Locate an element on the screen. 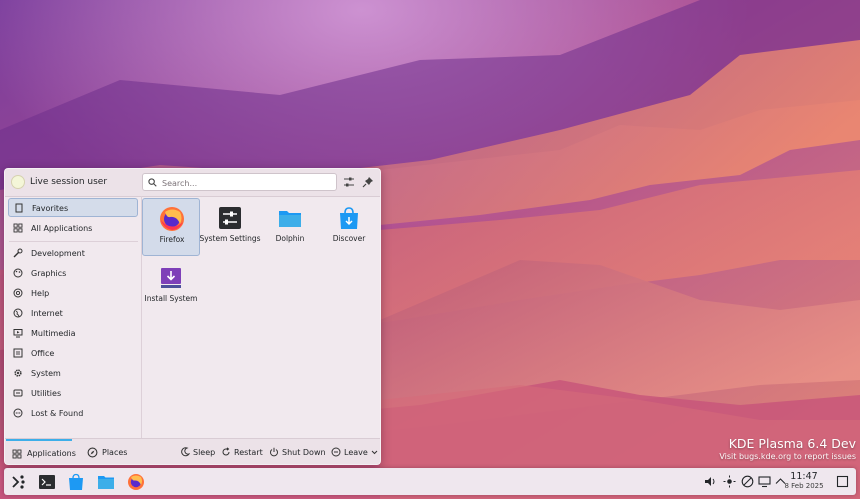 This screenshot has width=860, height=499. leave-label: Leave is located at coordinates (356, 452).